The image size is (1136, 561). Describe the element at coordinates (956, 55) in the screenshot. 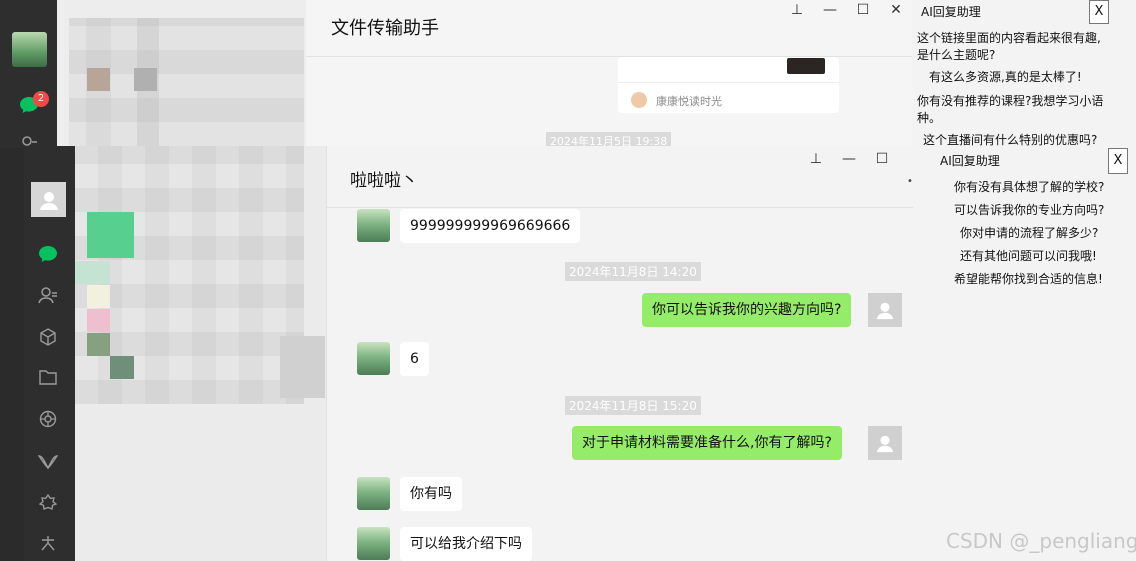

I see `suggestion-line: 是什么主题呢?` at that location.